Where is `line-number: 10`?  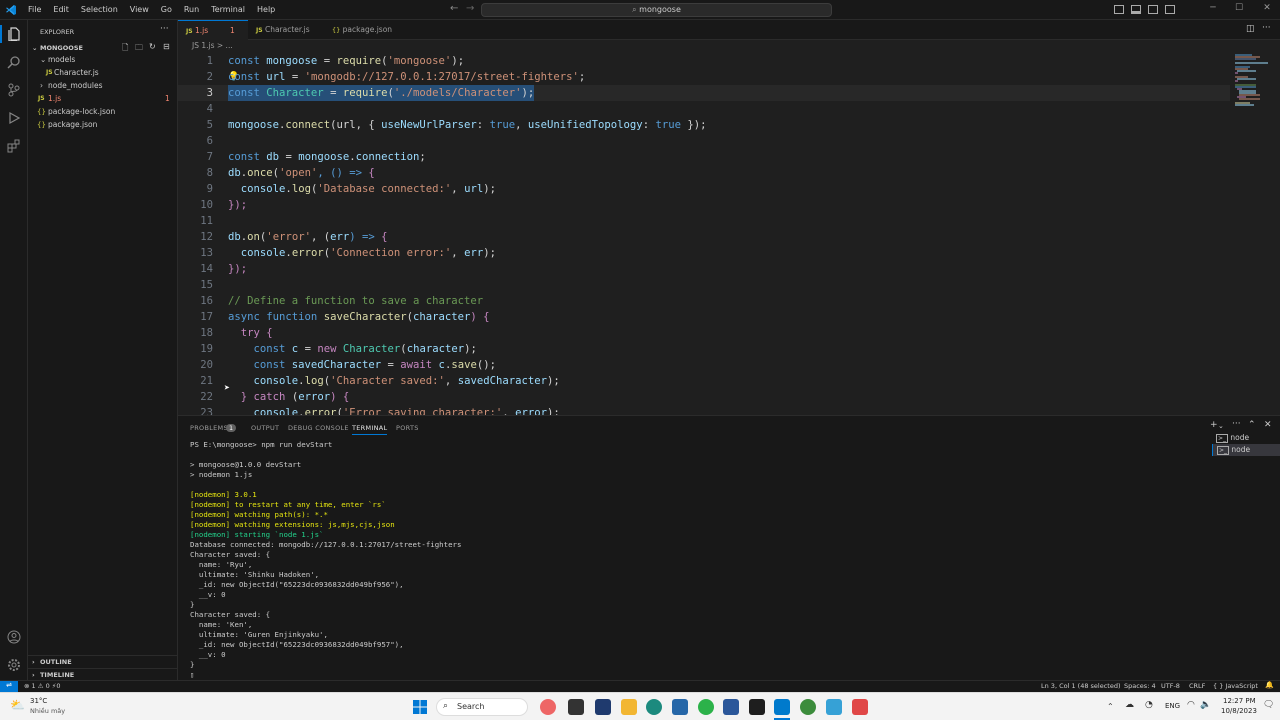 line-number: 10 is located at coordinates (206, 205).